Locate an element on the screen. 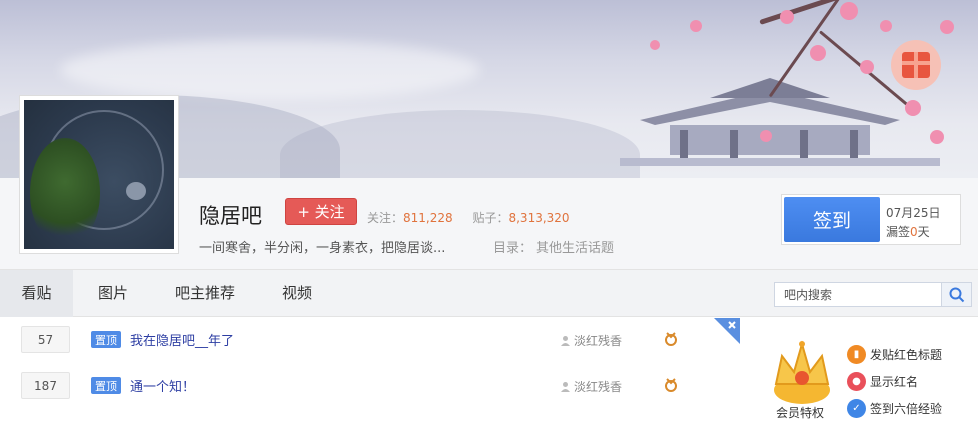  sign-date: 07月25日 is located at coordinates (913, 213).